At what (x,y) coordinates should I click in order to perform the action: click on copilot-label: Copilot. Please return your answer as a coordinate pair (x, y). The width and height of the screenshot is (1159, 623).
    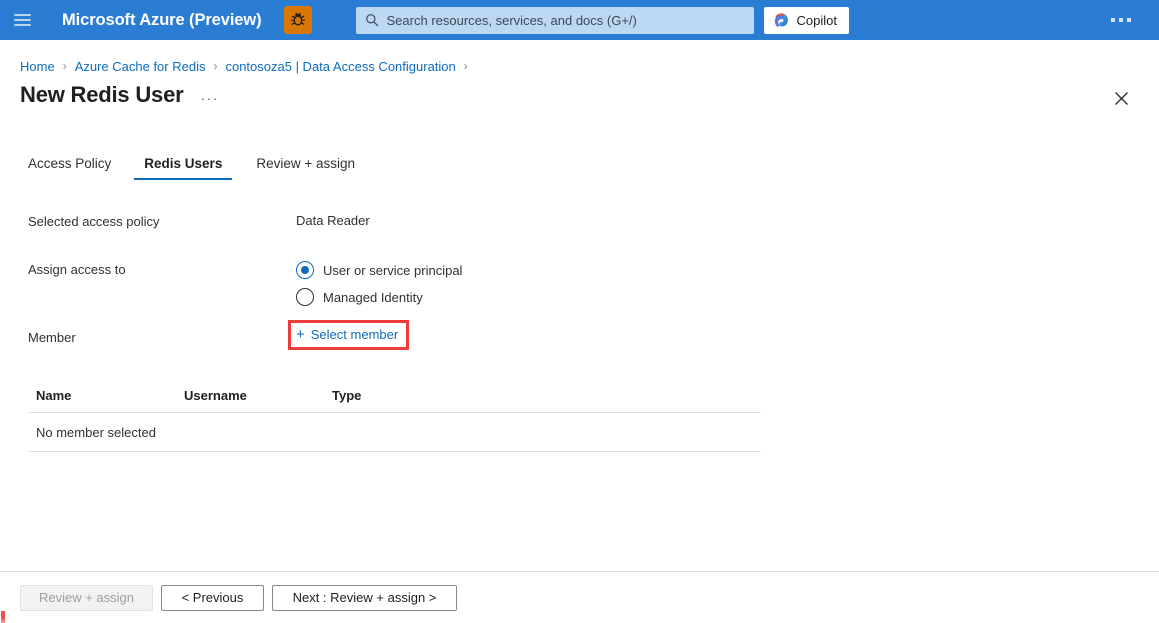
    Looking at the image, I should click on (816, 20).